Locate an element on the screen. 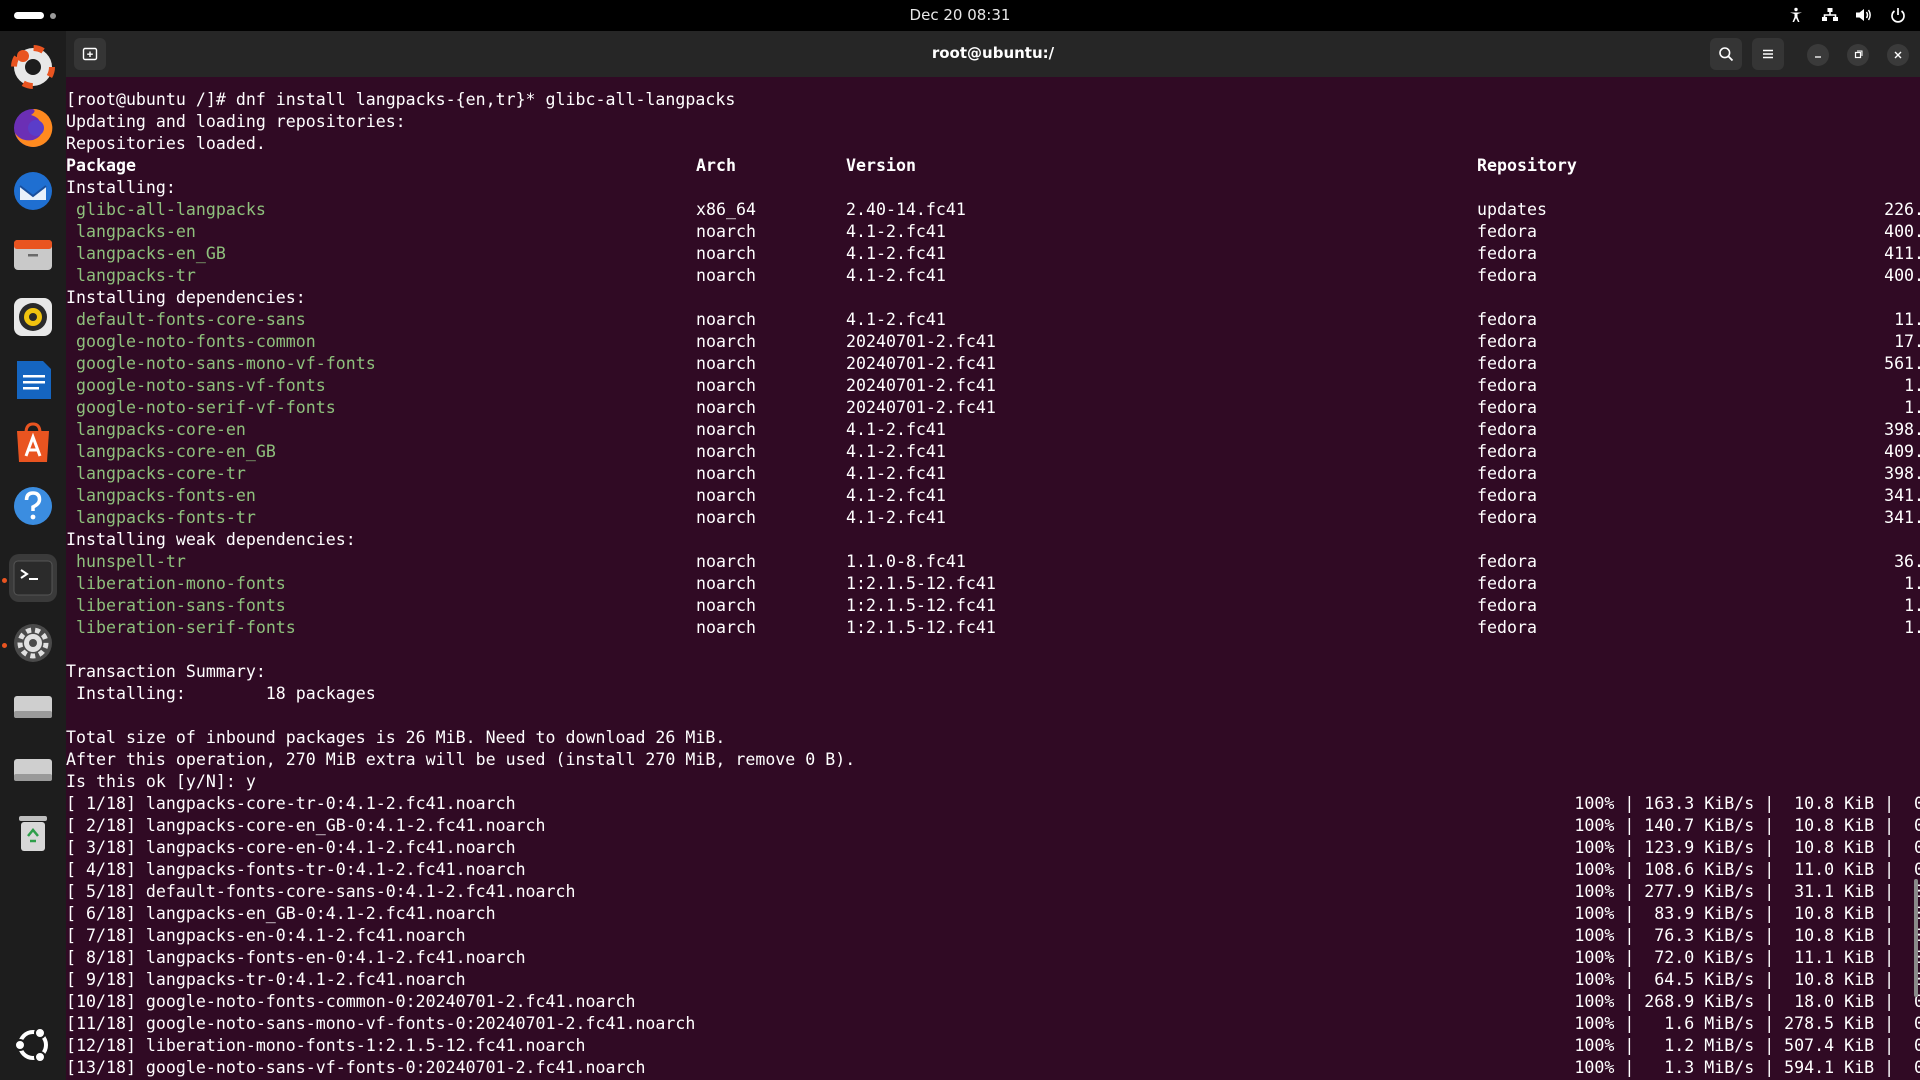  status-text: Updating and loading repositories: is located at coordinates (236, 121).